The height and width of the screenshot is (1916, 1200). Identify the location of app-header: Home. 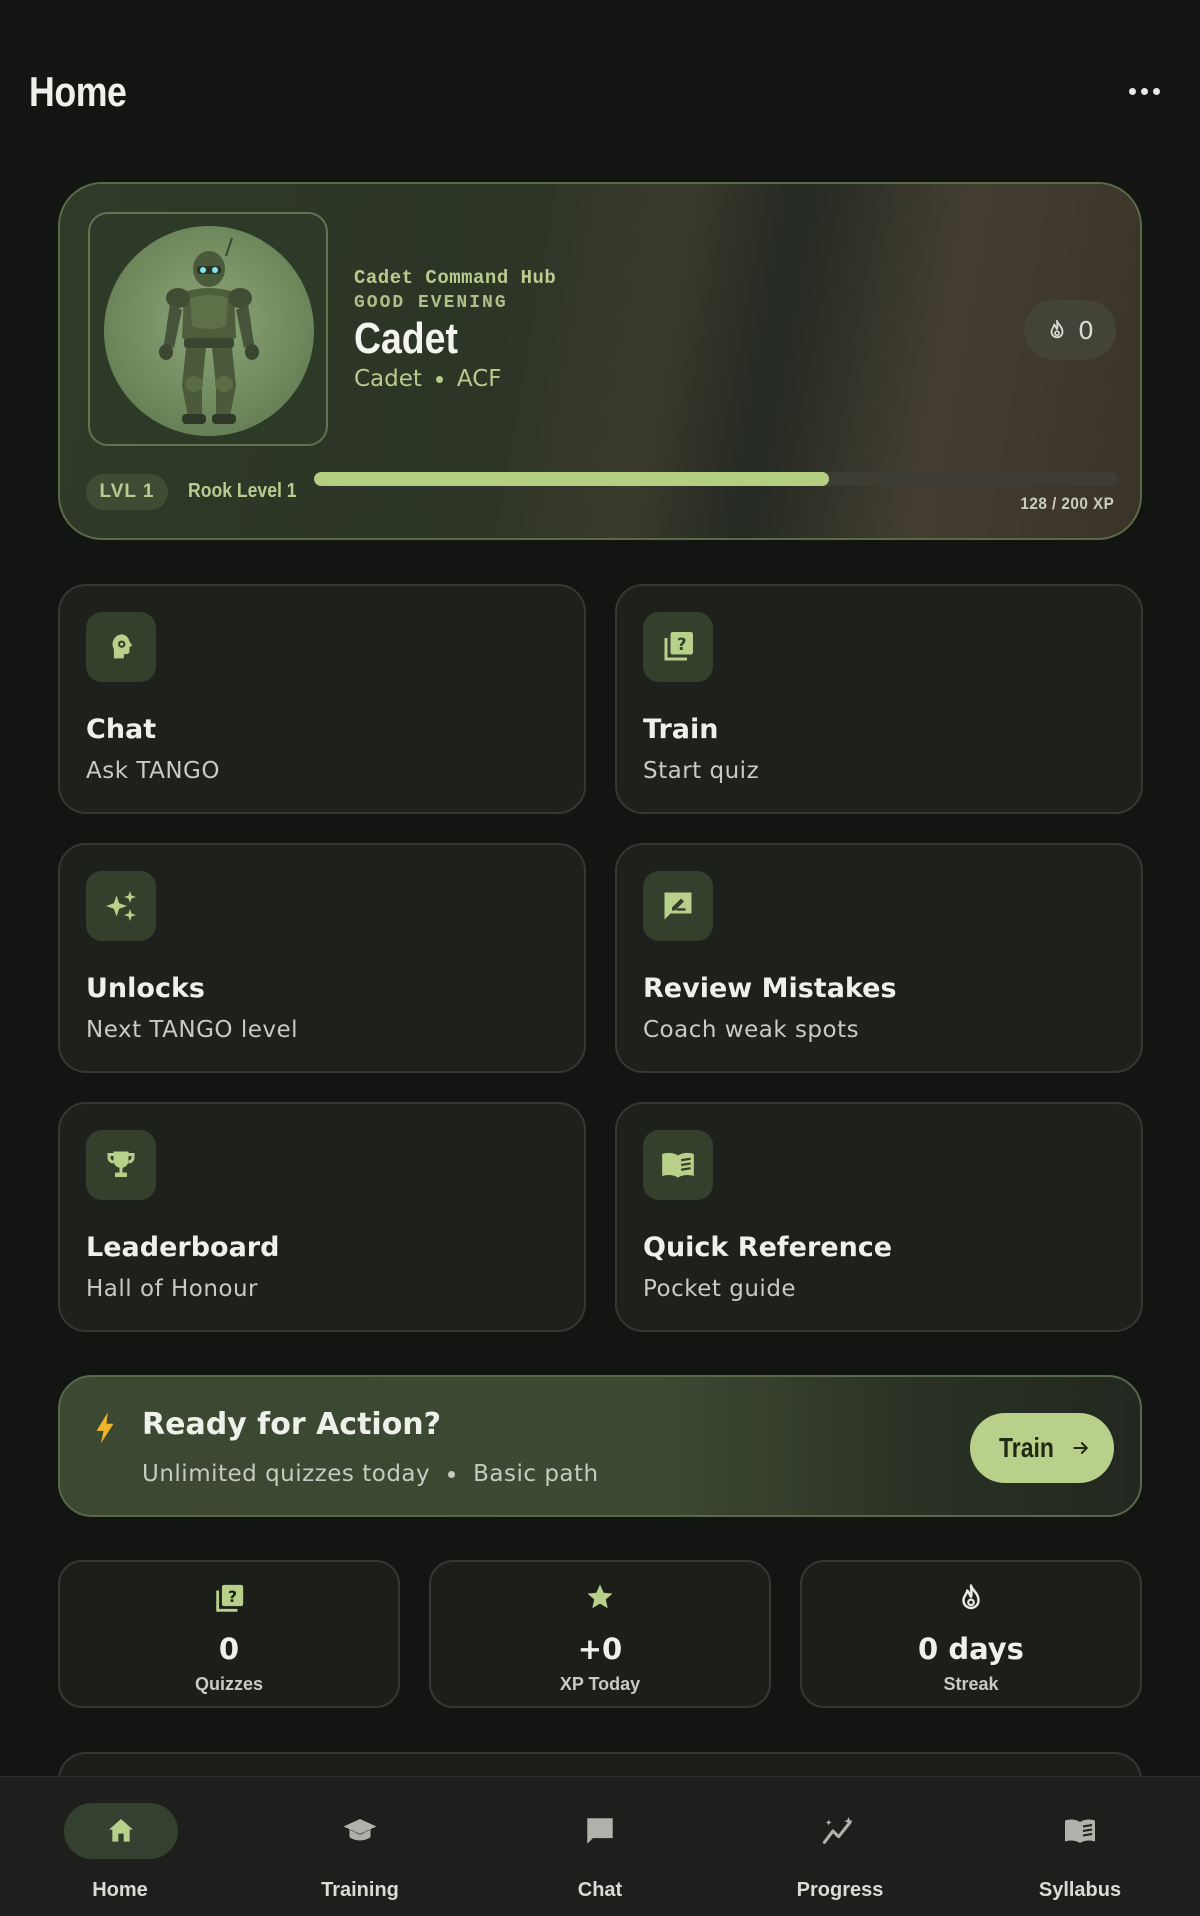
(600, 90).